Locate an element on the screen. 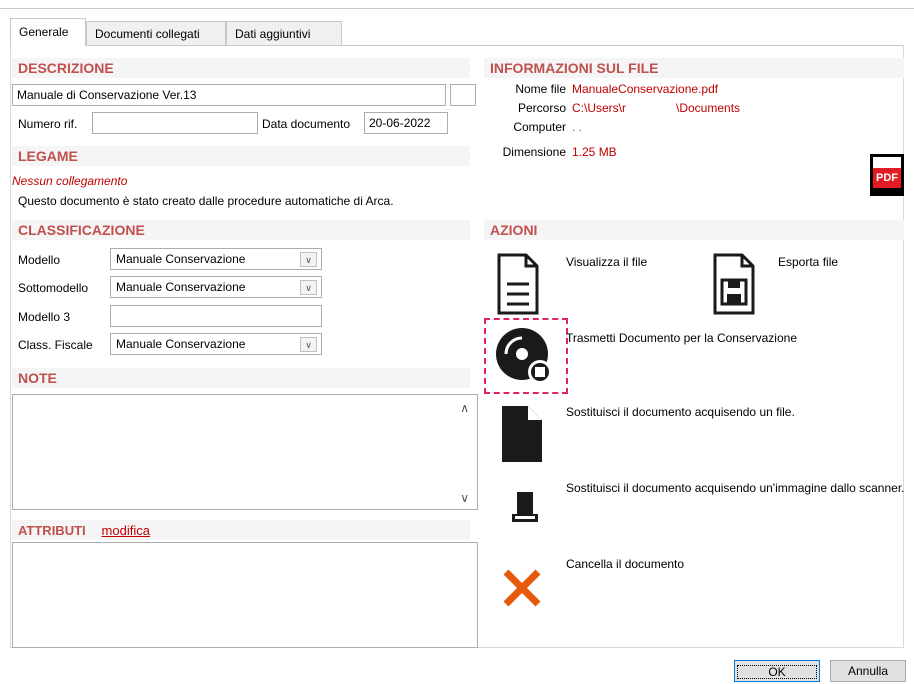  delete-x-icon is located at coordinates (522, 588).